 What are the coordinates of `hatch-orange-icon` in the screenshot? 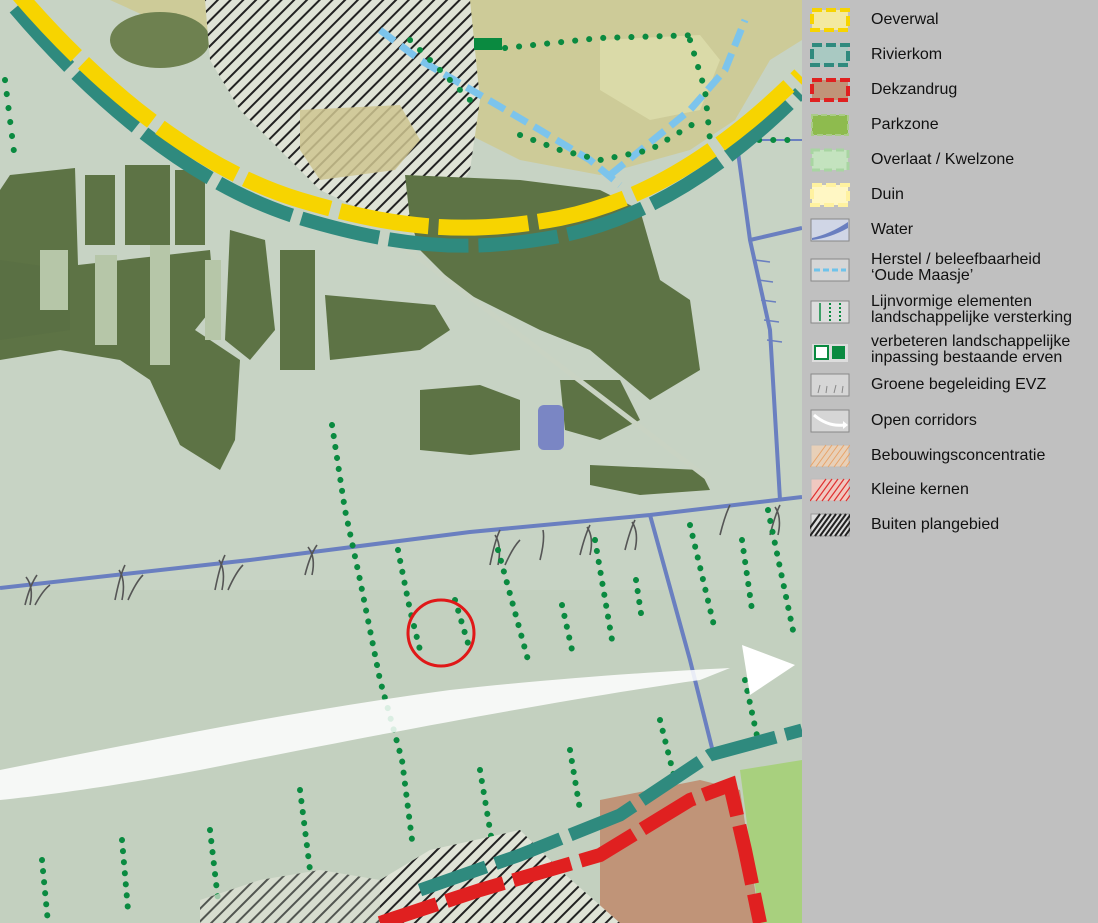 It's located at (830, 456).